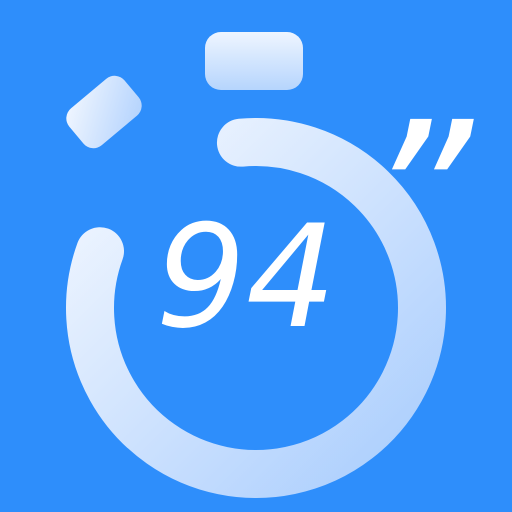  Describe the element at coordinates (246, 277) in the screenshot. I see `timer-value: 94` at that location.